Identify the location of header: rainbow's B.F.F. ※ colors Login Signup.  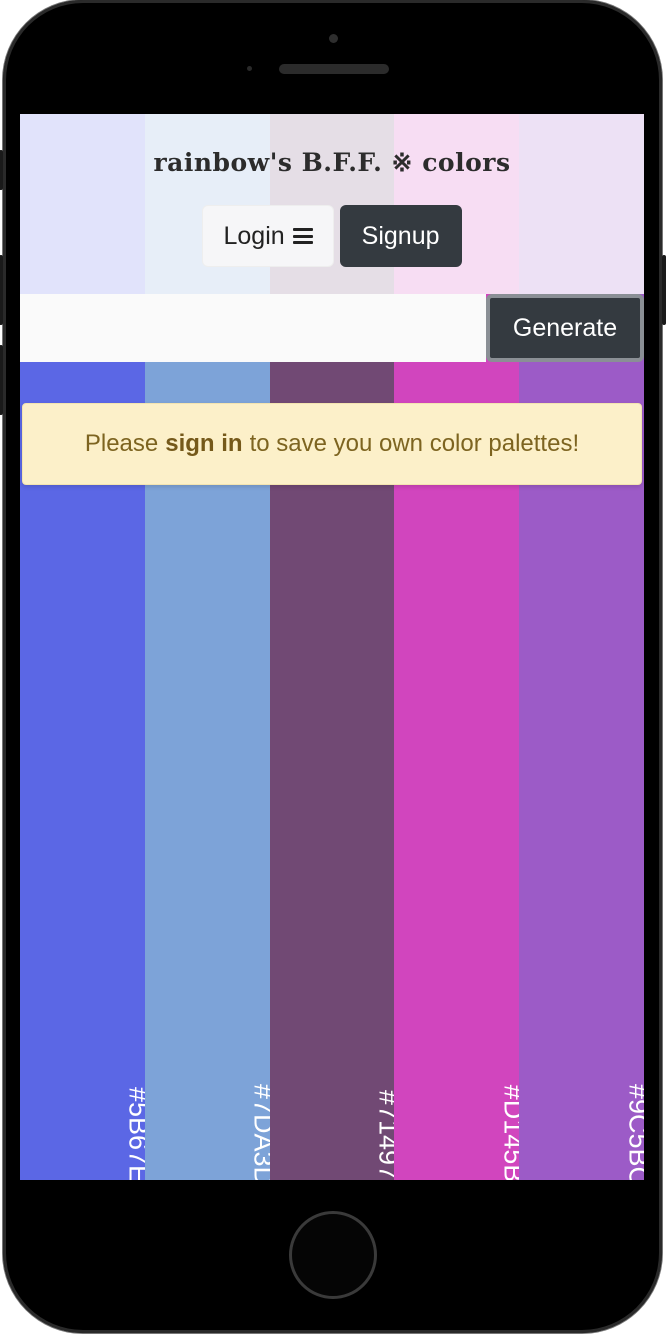
(332, 204).